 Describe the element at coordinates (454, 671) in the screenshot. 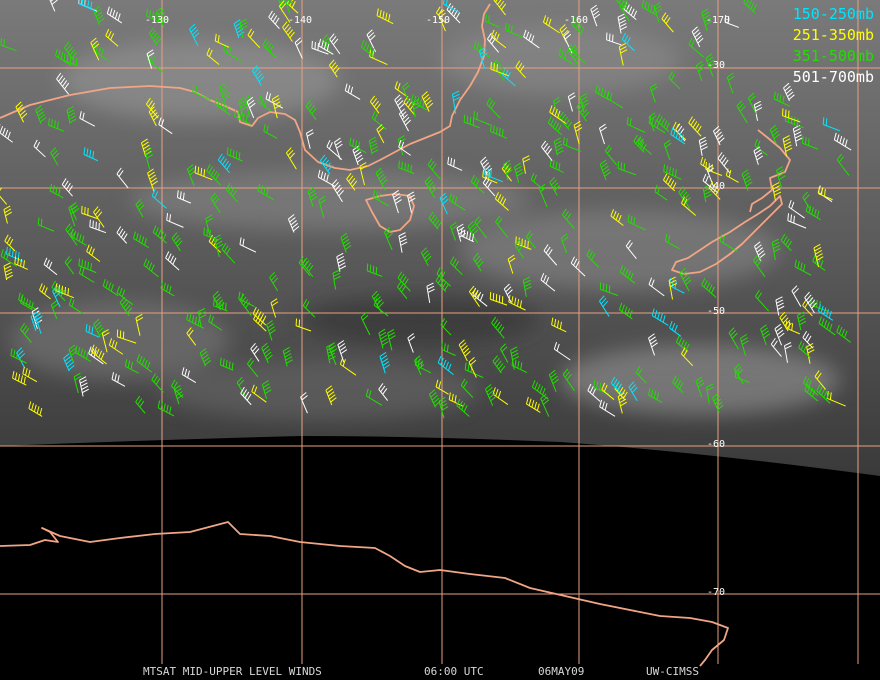

I see `footer-time: 06:00 UTC` at that location.